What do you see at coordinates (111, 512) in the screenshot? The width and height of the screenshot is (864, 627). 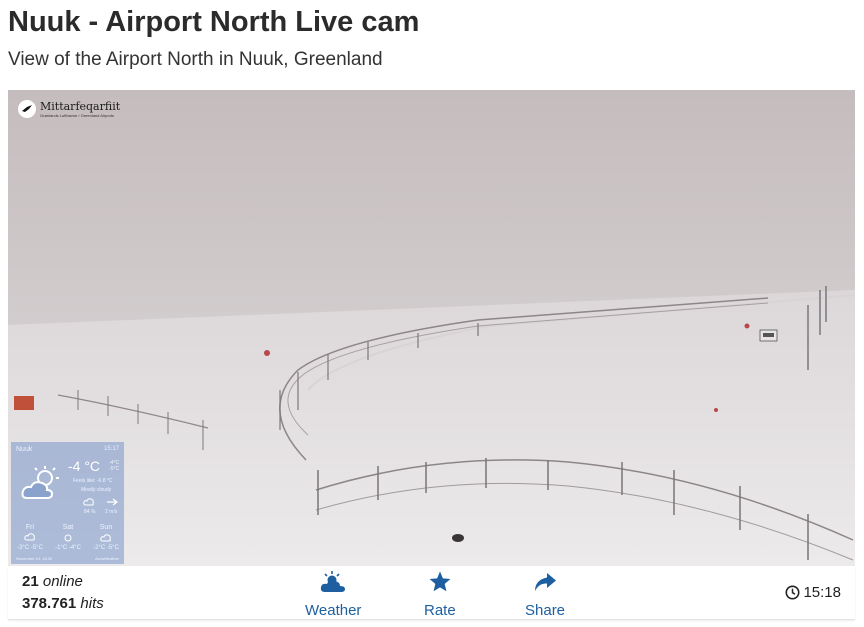 I see `widget-wind: 2 m/s` at bounding box center [111, 512].